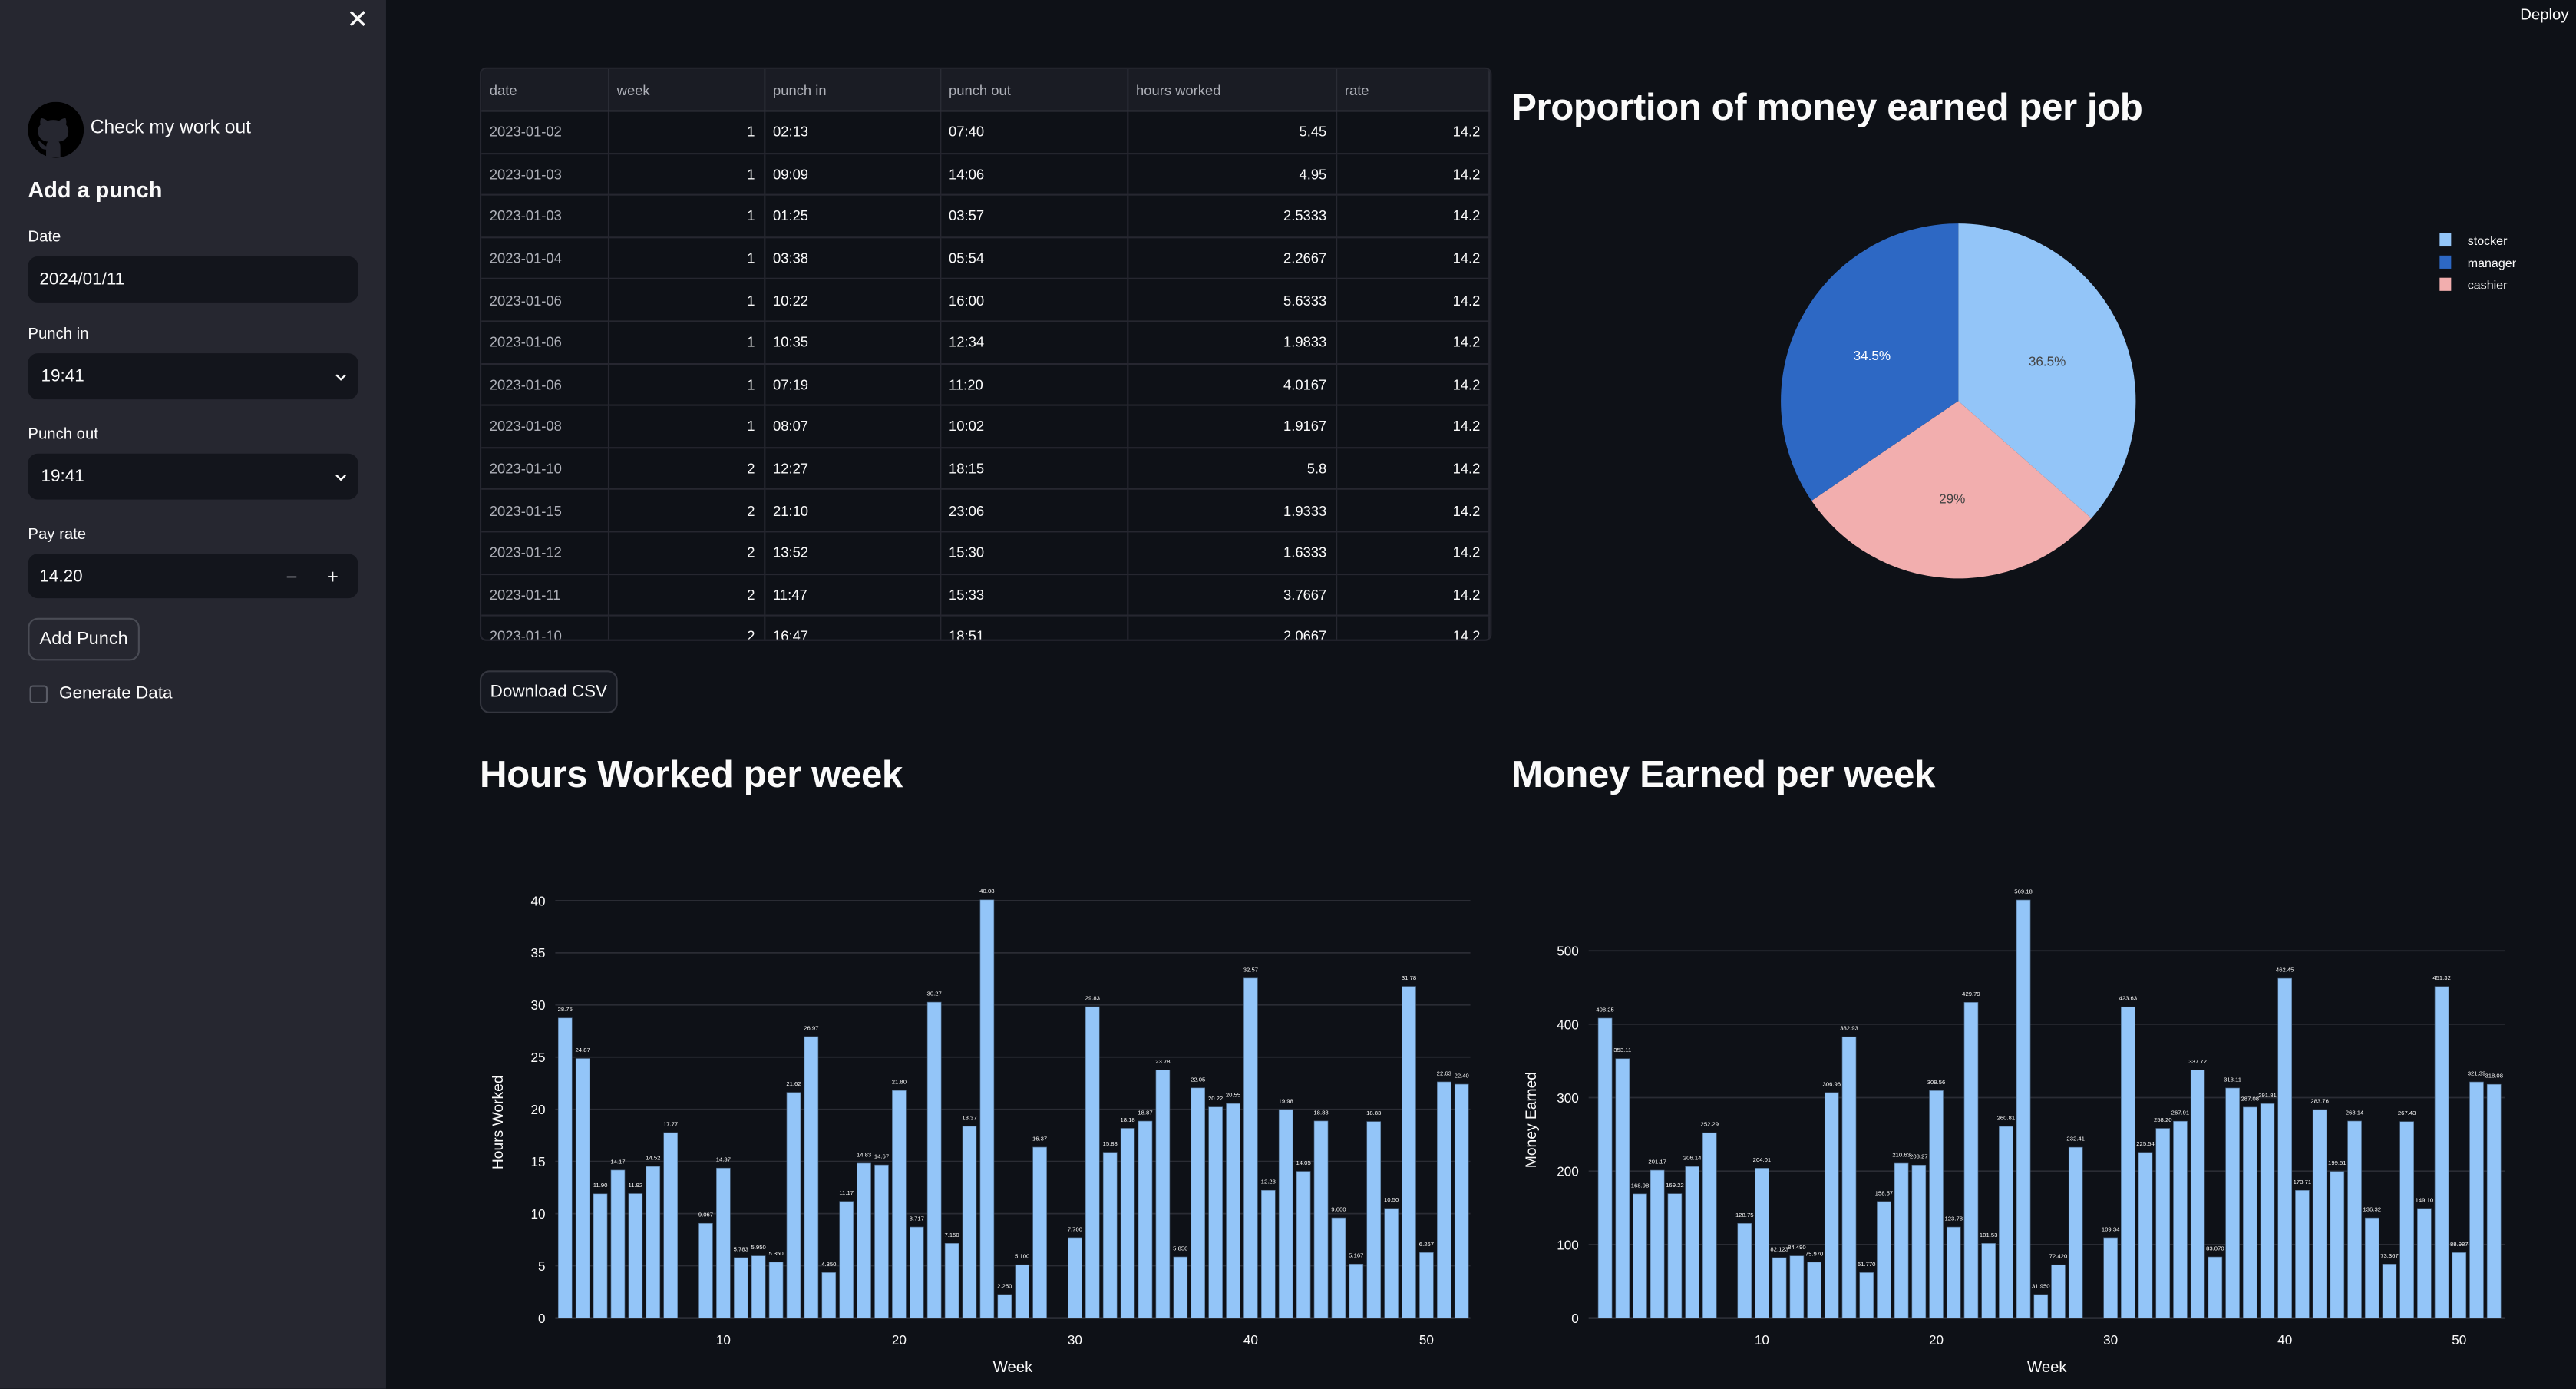 Image resolution: width=2576 pixels, height=1389 pixels. What do you see at coordinates (852, 511) in the screenshot?
I see `cell-punch-in: 21:10` at bounding box center [852, 511].